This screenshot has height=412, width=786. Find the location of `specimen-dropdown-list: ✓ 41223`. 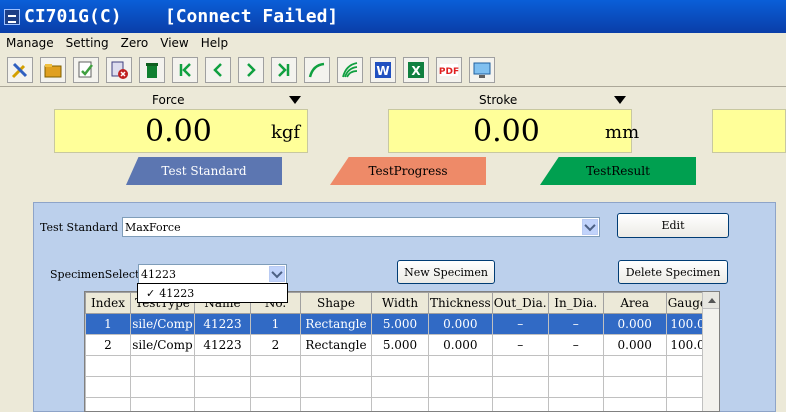

specimen-dropdown-list: ✓ 41223 is located at coordinates (212, 293).